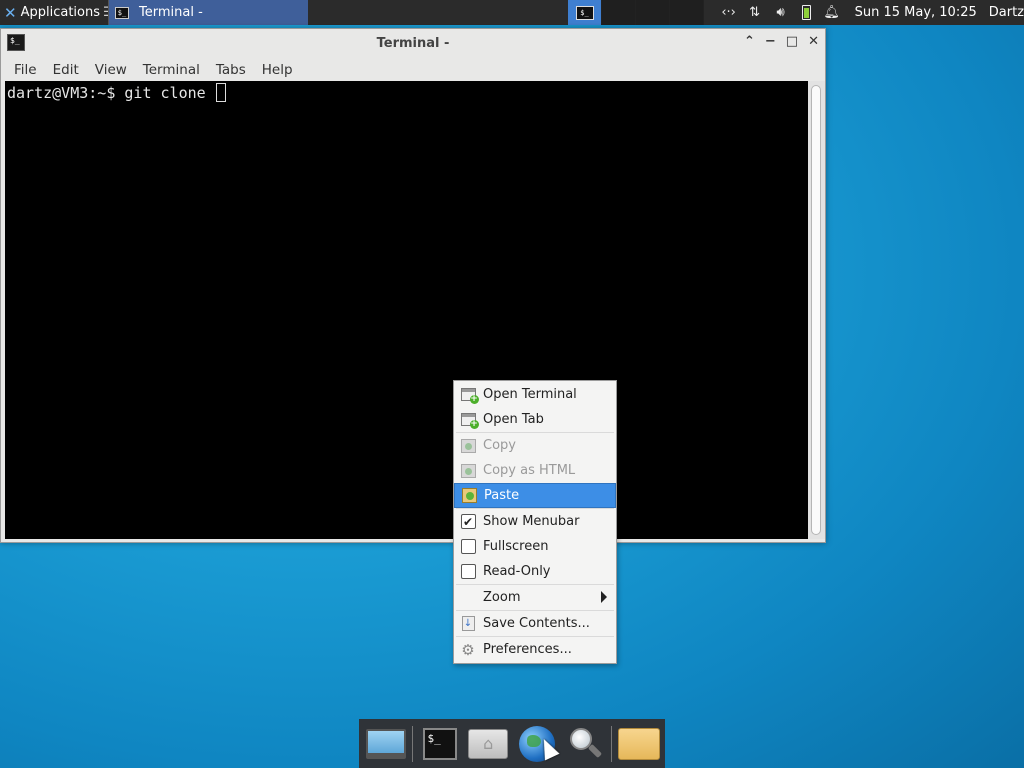 This screenshot has width=1024, height=768. Describe the element at coordinates (813, 41) in the screenshot. I see `close-button: ✕` at that location.